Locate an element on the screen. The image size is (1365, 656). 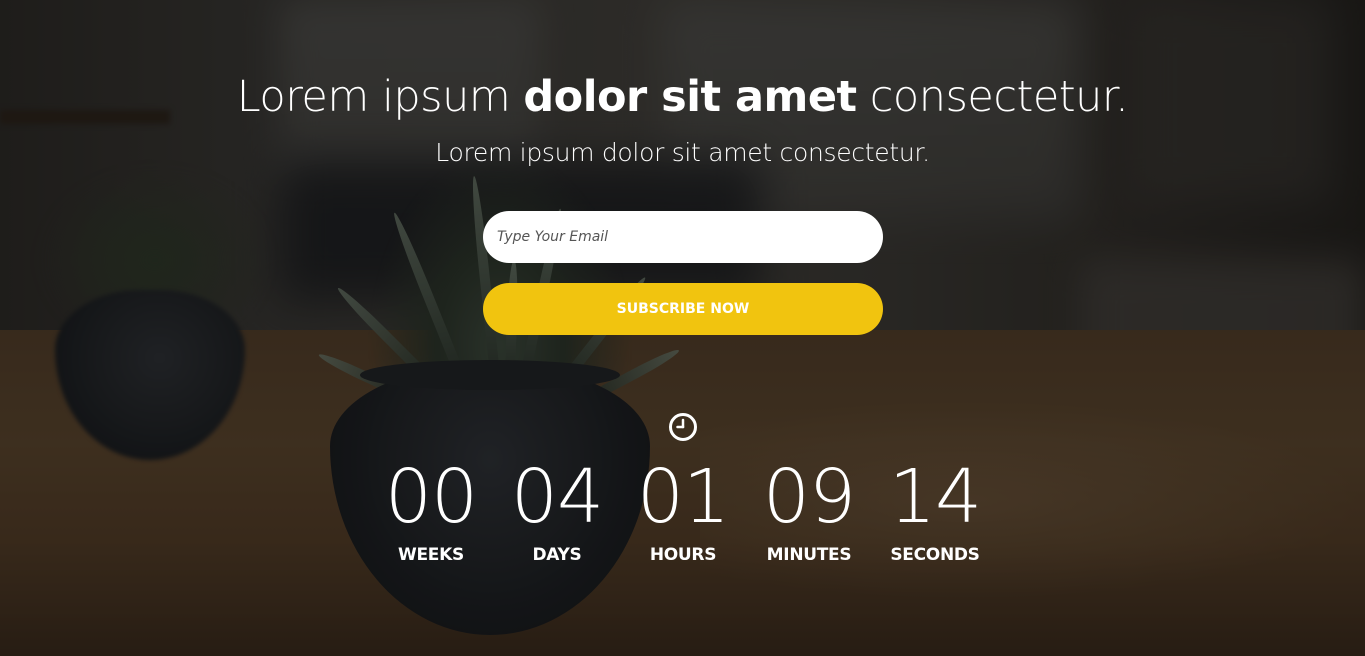
page-subtitle: Lorem ipsum dolor sit amet consectetur. is located at coordinates (682, 152).